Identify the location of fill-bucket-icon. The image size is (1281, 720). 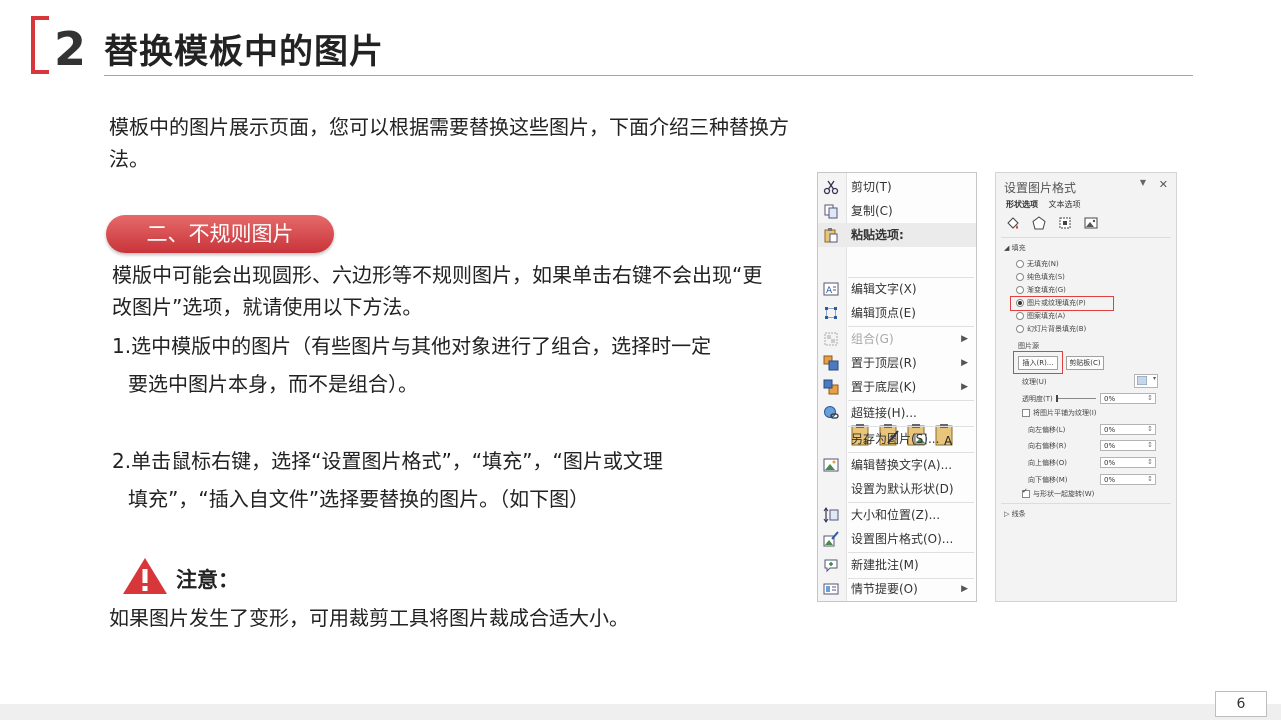
(1013, 223).